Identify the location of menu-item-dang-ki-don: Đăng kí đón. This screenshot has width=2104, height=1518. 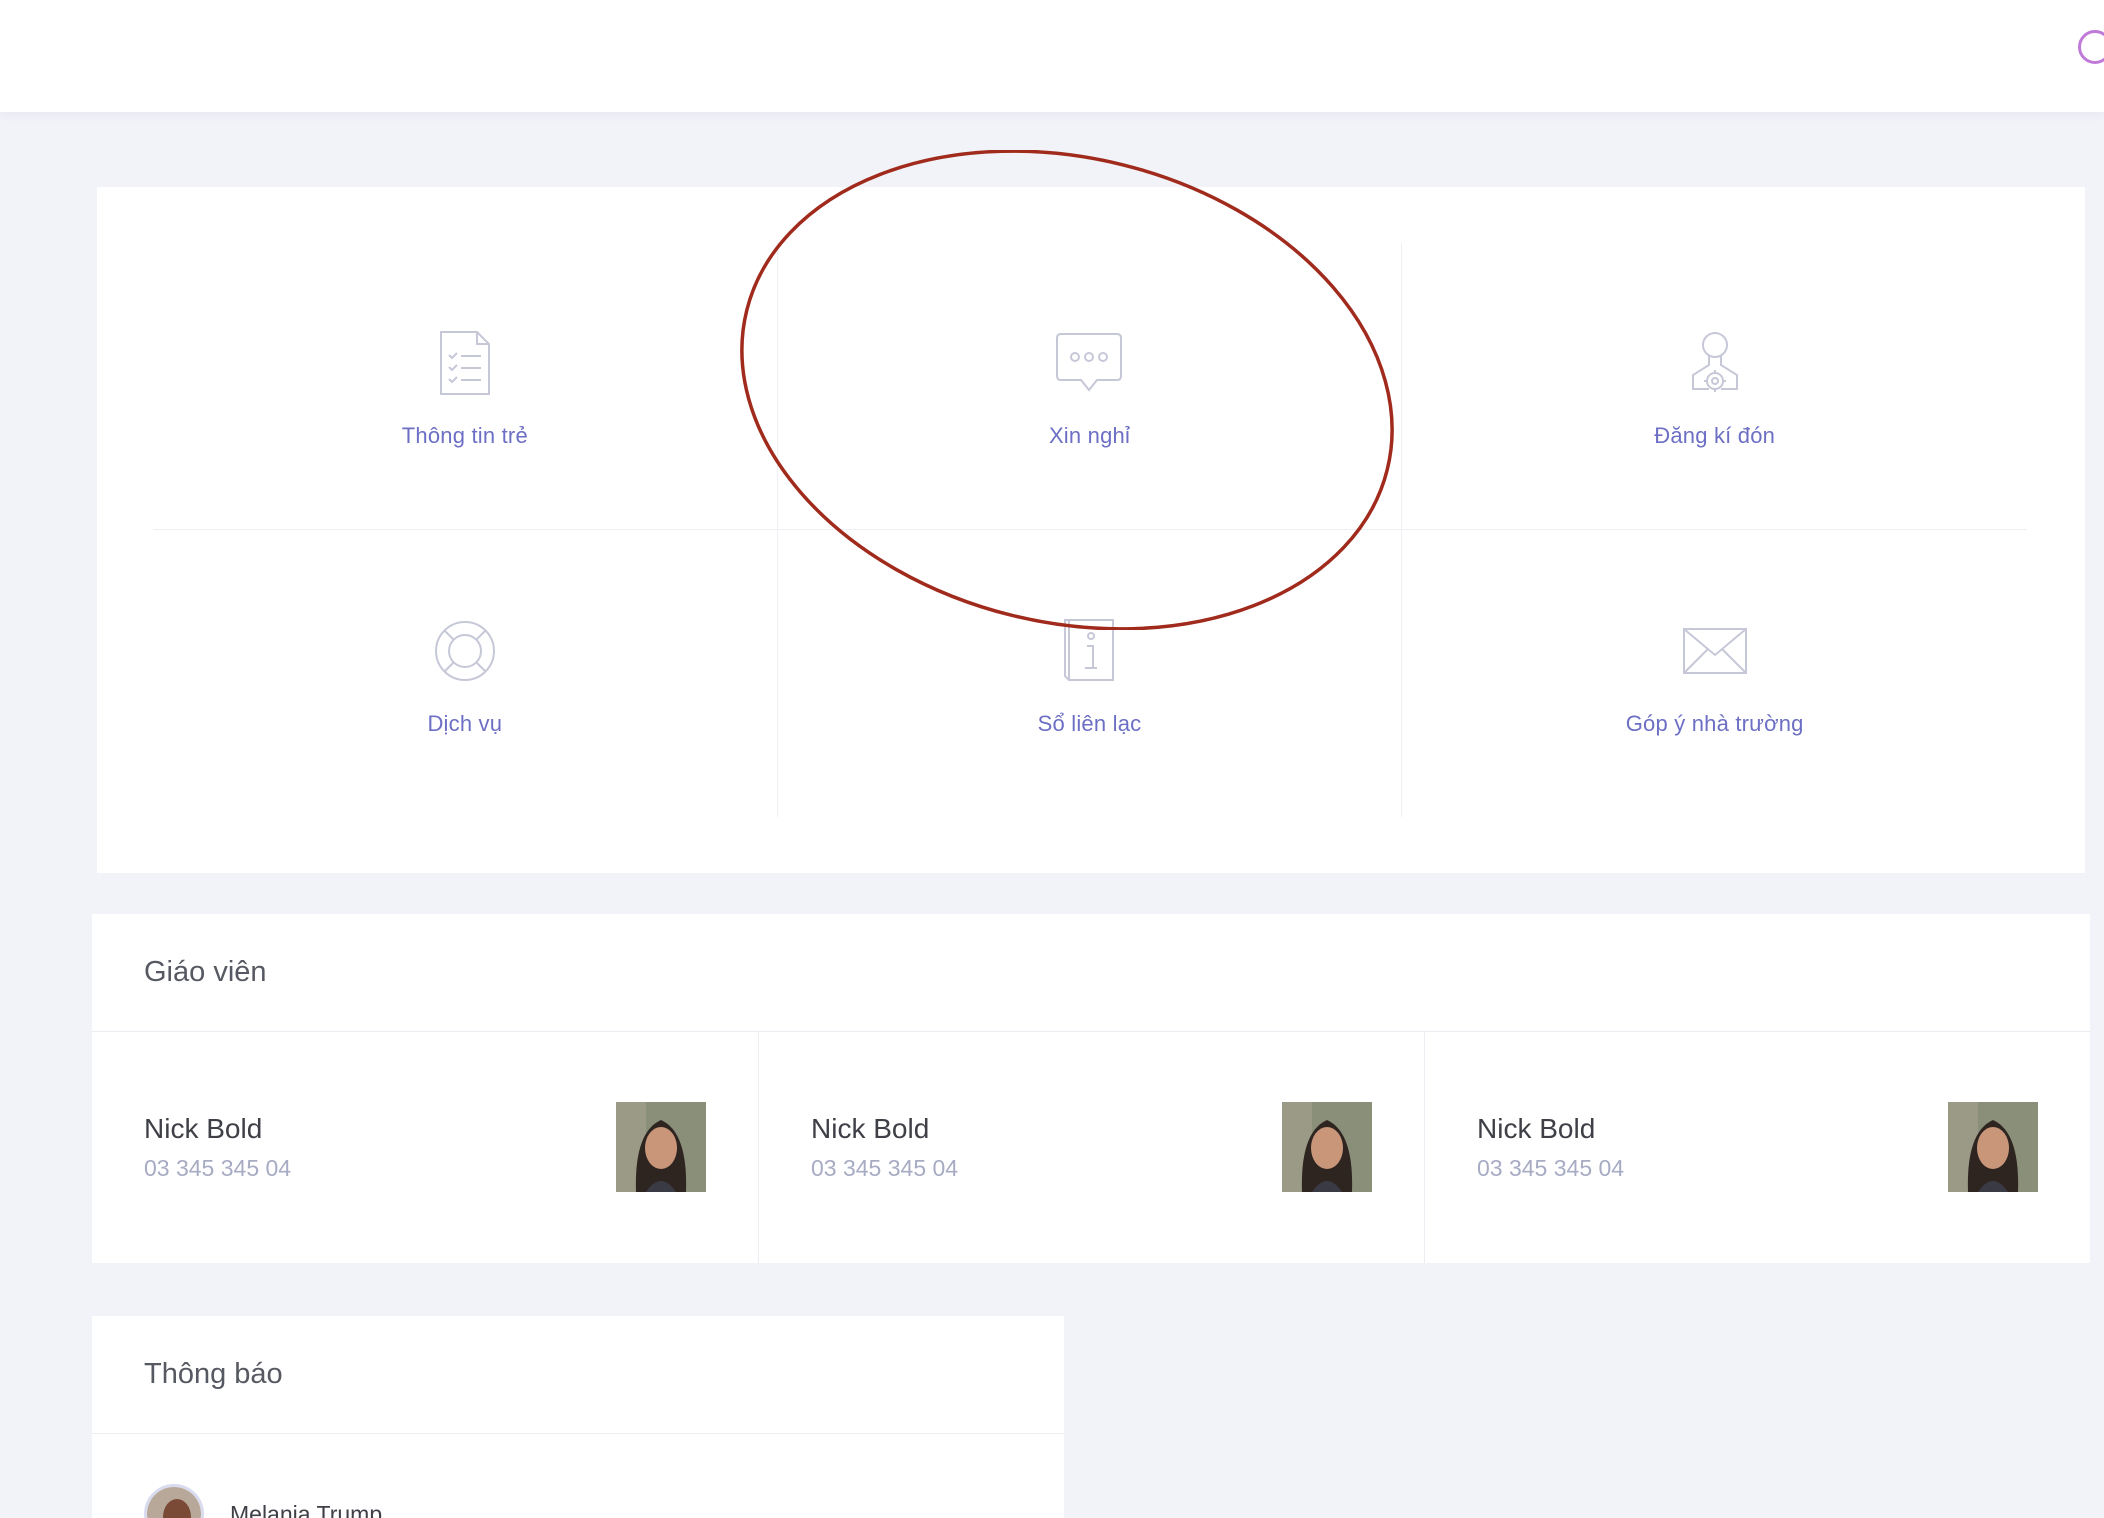
(1714, 386).